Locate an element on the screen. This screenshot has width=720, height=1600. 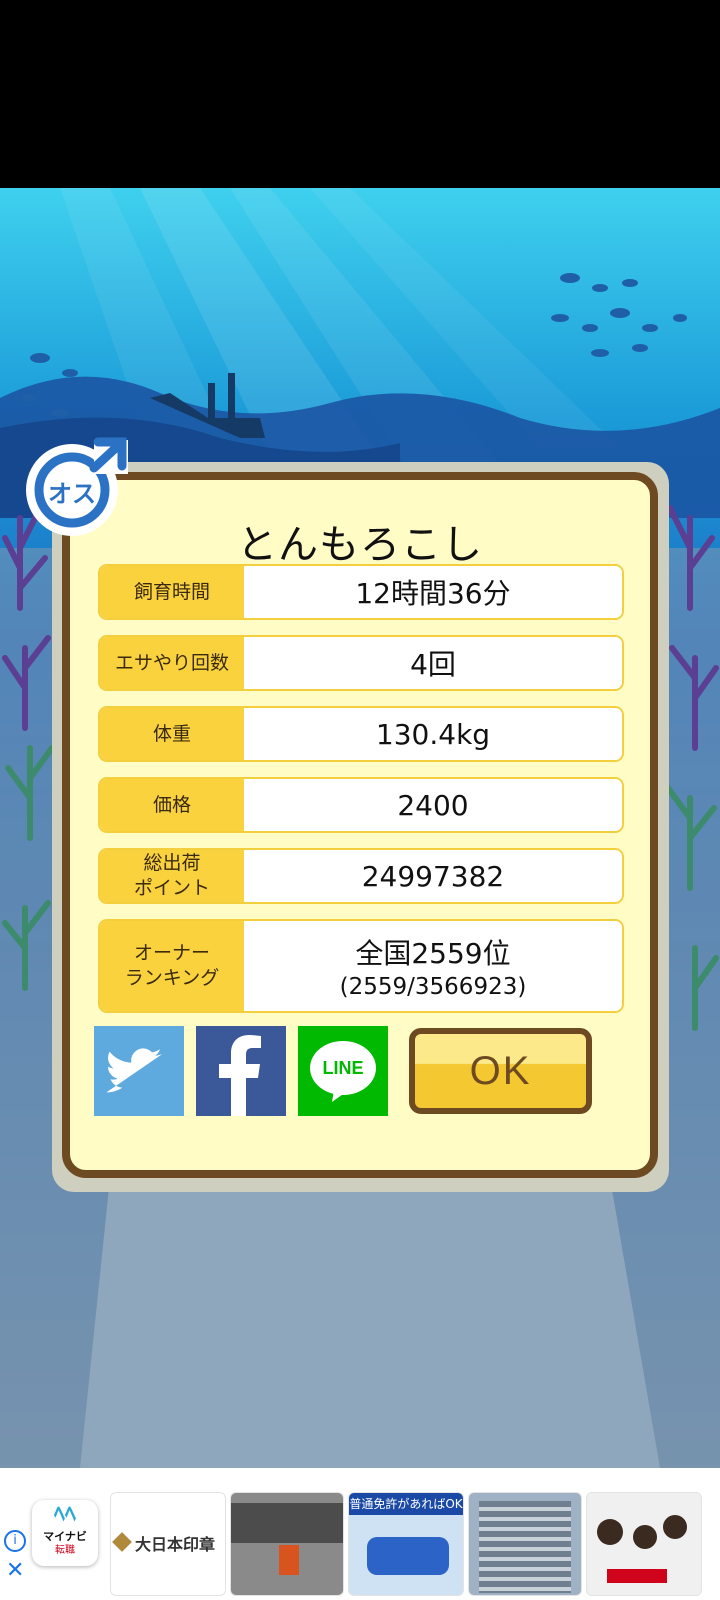
facebook-icon is located at coordinates (240, 1075).